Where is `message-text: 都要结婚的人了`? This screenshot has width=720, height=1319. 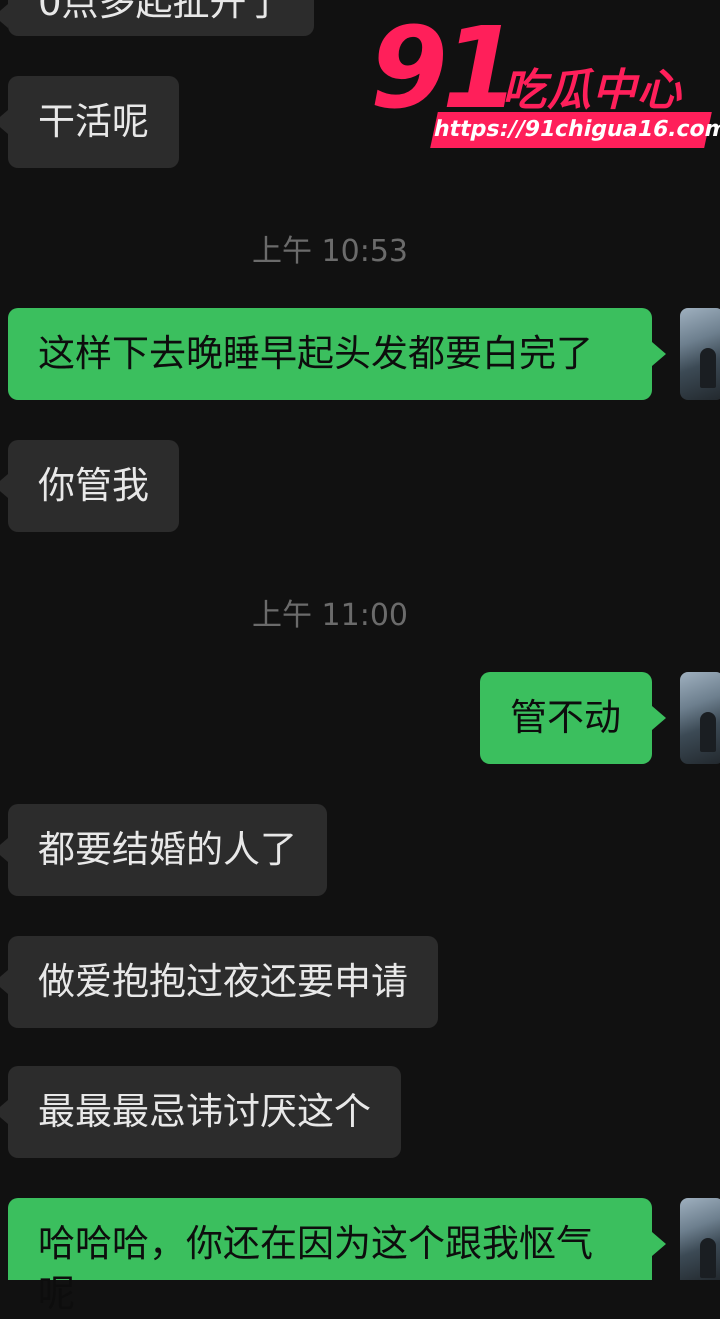
message-text: 都要结婚的人了 is located at coordinates (167, 849).